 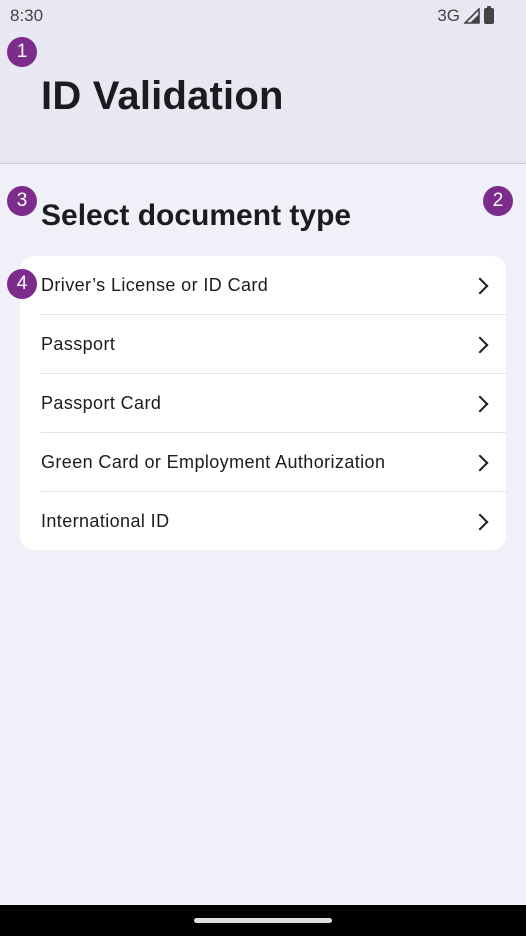 What do you see at coordinates (263, 16) in the screenshot?
I see `status-bar: 8:30 3G` at bounding box center [263, 16].